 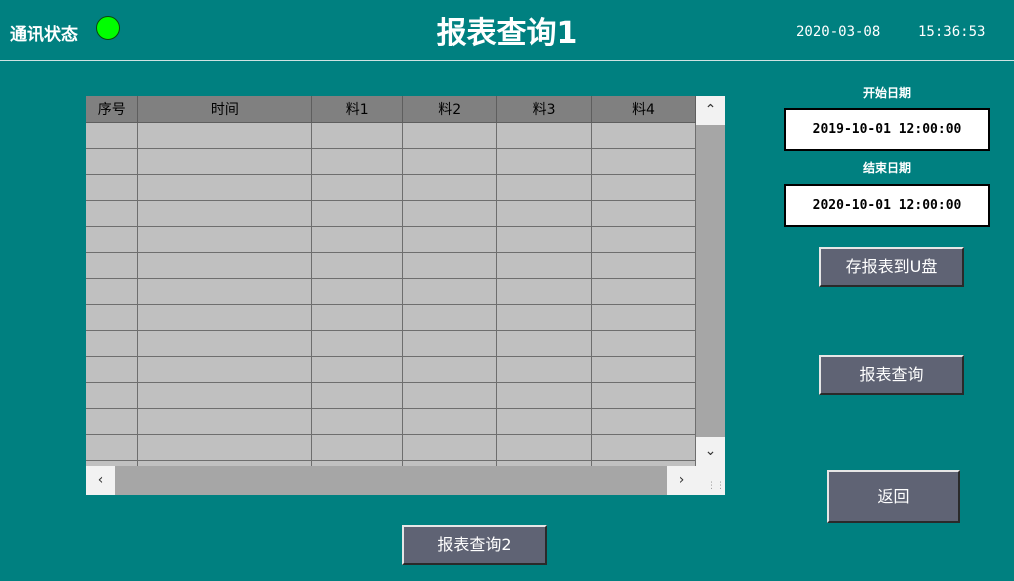 What do you see at coordinates (710, 281) in the screenshot?
I see `vertical-scrollbar: ⌃ ⌄` at bounding box center [710, 281].